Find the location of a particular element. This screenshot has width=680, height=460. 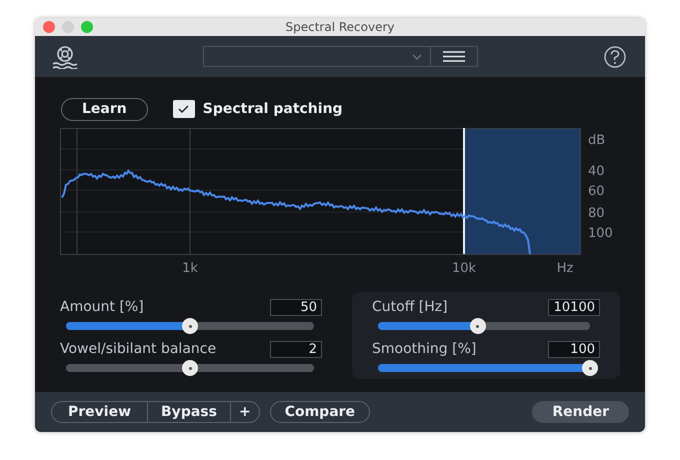

tick-label: 100 is located at coordinates (600, 233).